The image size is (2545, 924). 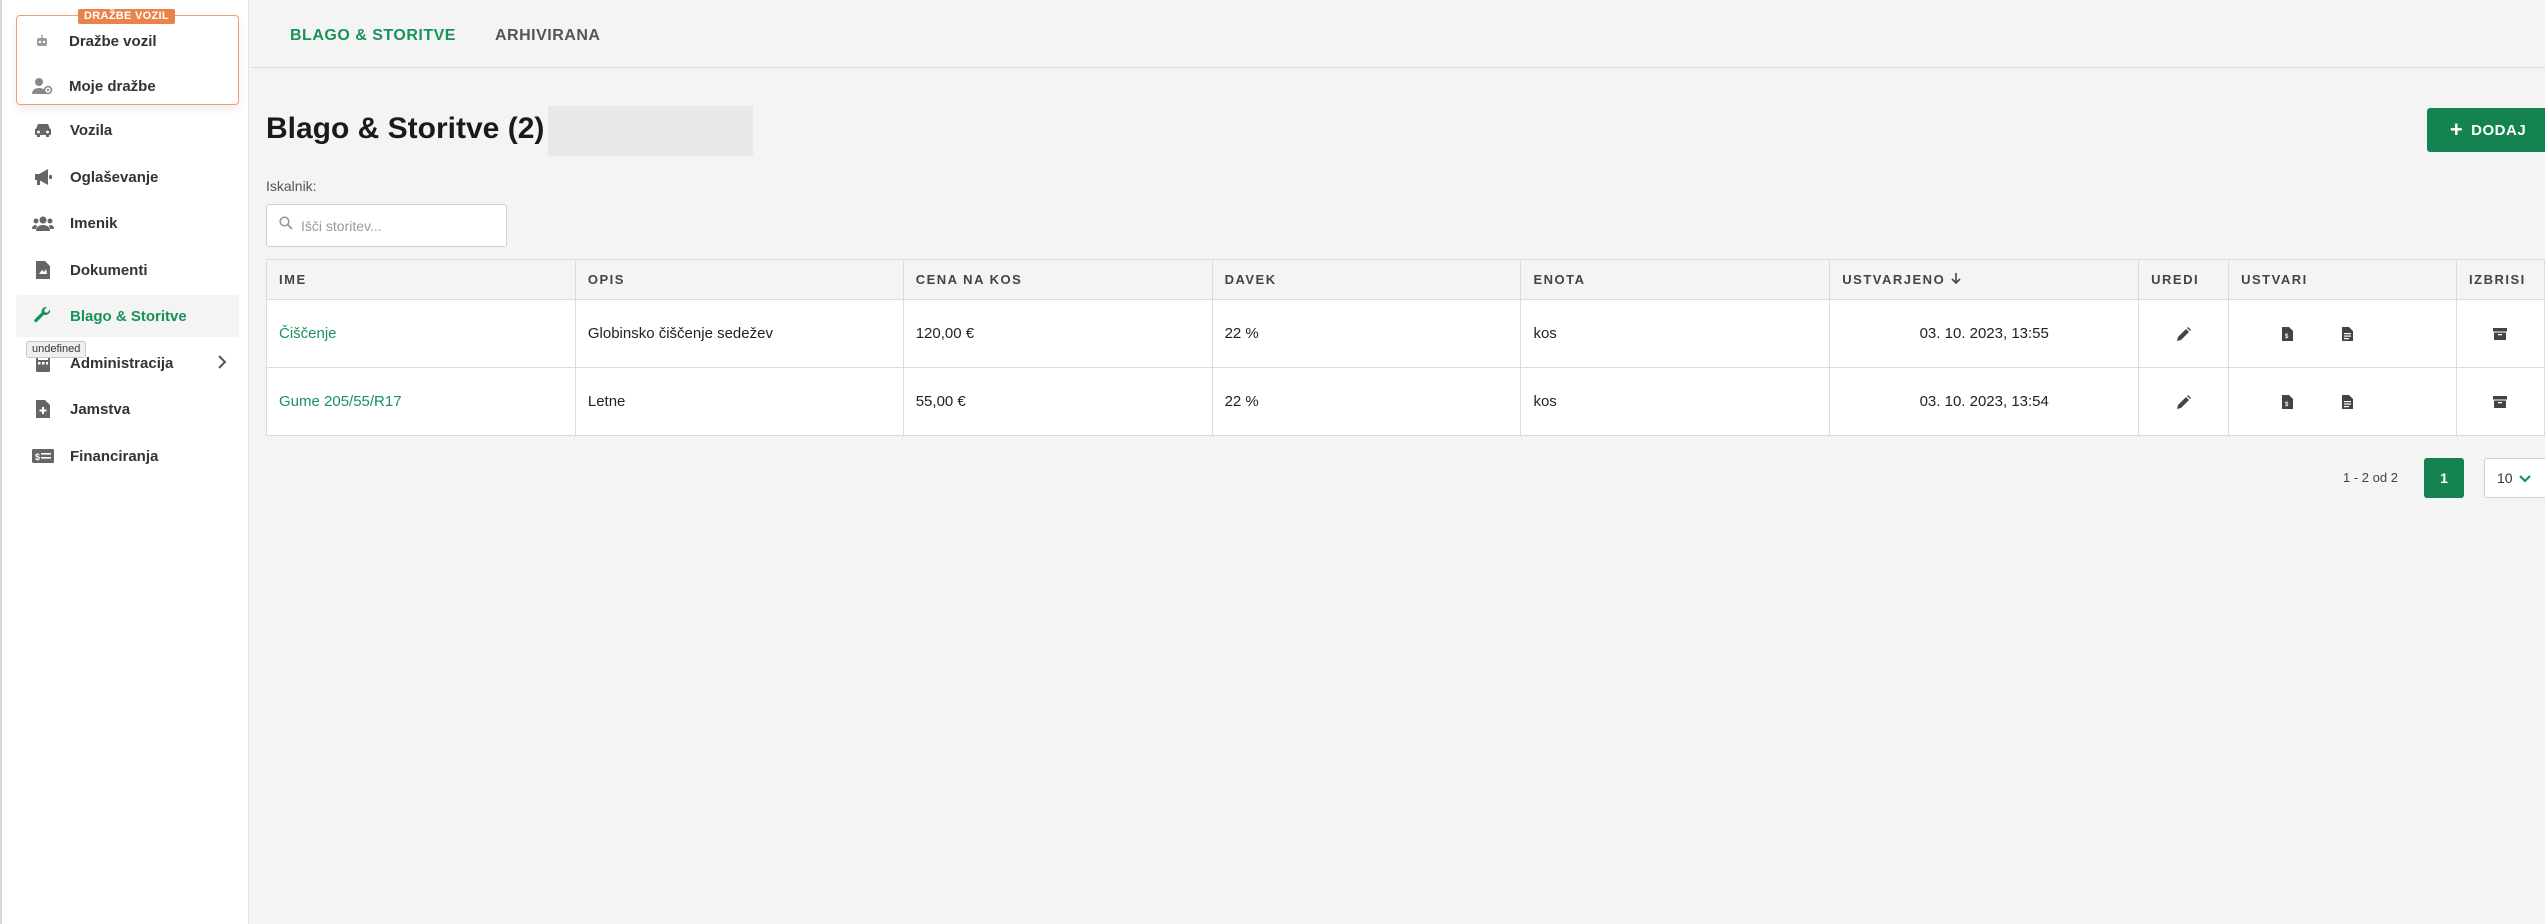 I want to click on document-icon, so click(x=43, y=270).